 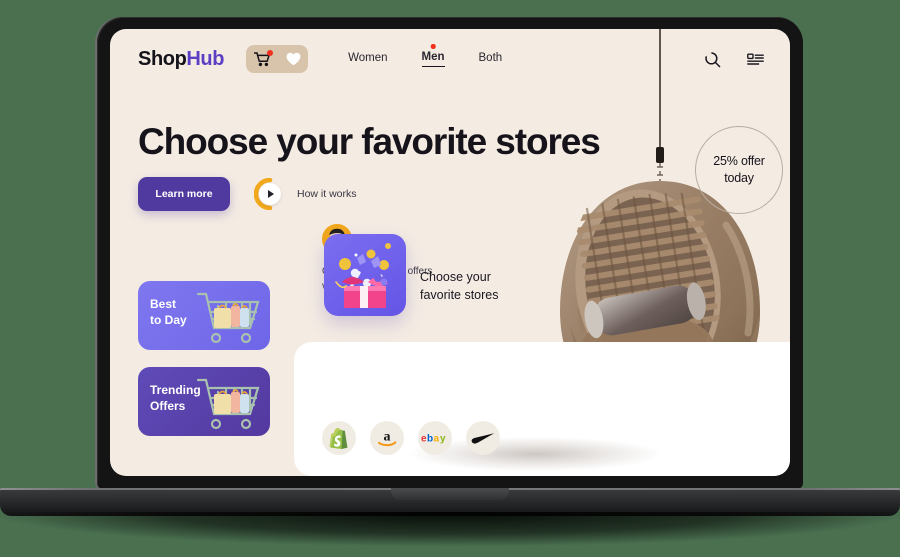 I want to click on logo-main-text: Shop, so click(x=162, y=58).